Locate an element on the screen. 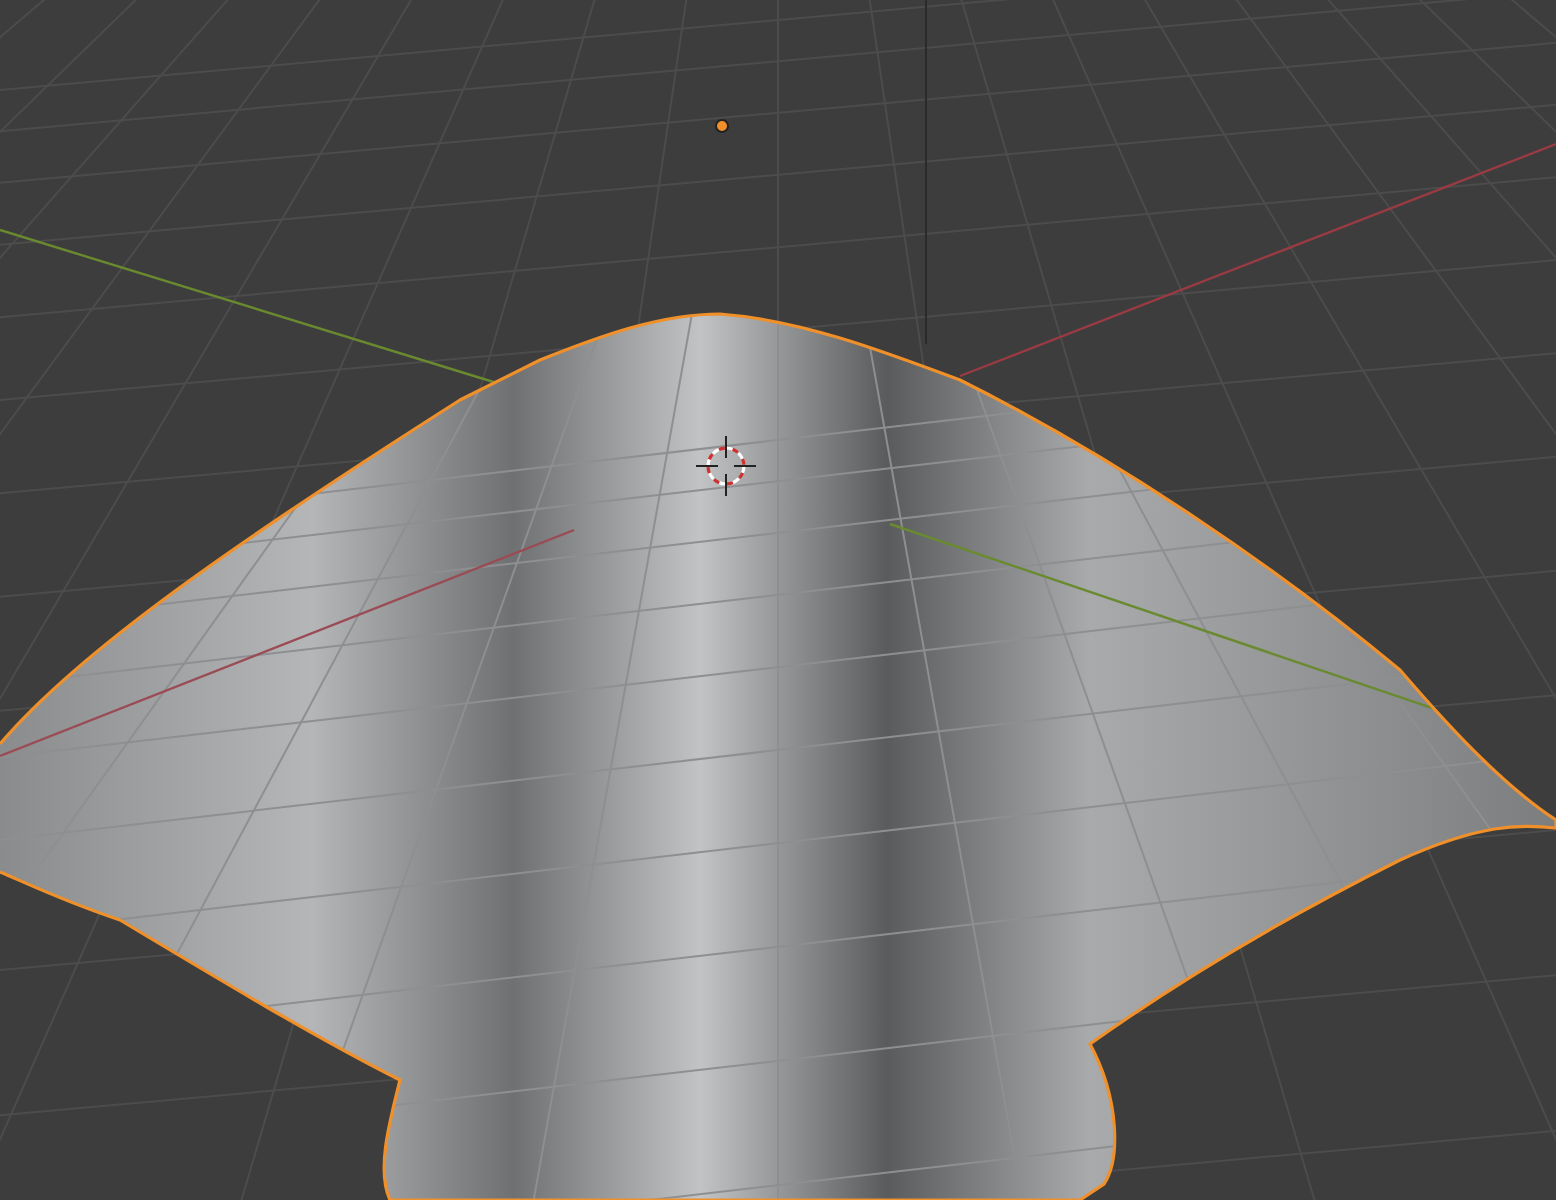 Image resolution: width=1556 pixels, height=1200 pixels. 3d-cursor-icon is located at coordinates (726, 466).